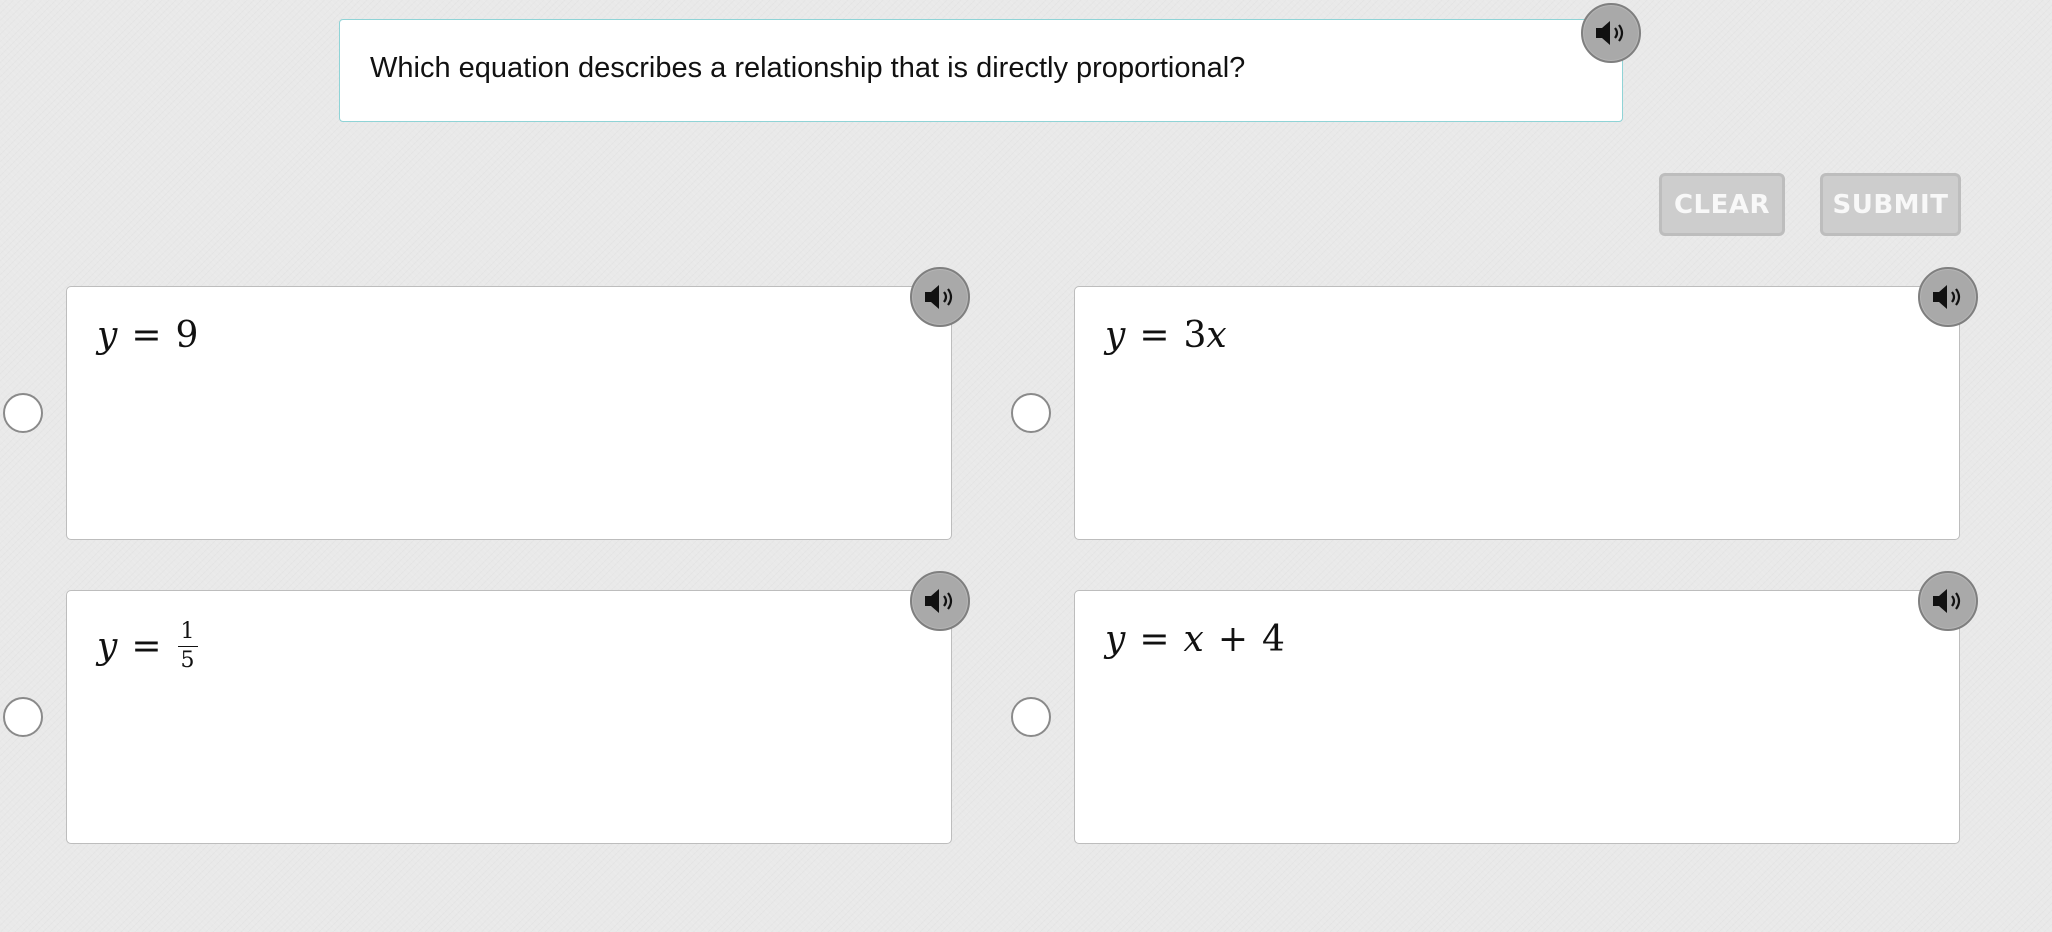 Image resolution: width=2052 pixels, height=932 pixels. What do you see at coordinates (509, 717) in the screenshot?
I see `option-3-card: y = 1 5` at bounding box center [509, 717].